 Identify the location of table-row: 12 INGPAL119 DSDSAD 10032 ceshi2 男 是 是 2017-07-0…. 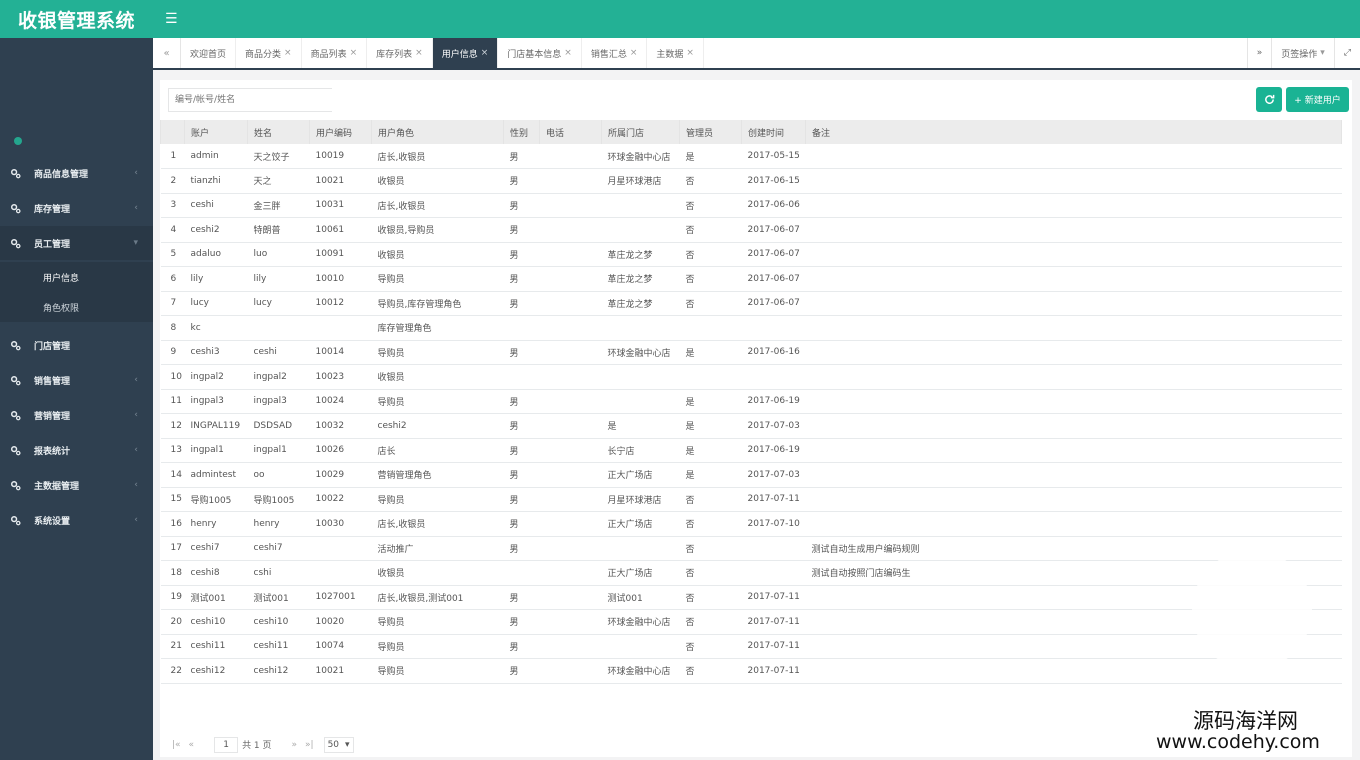
(751, 426).